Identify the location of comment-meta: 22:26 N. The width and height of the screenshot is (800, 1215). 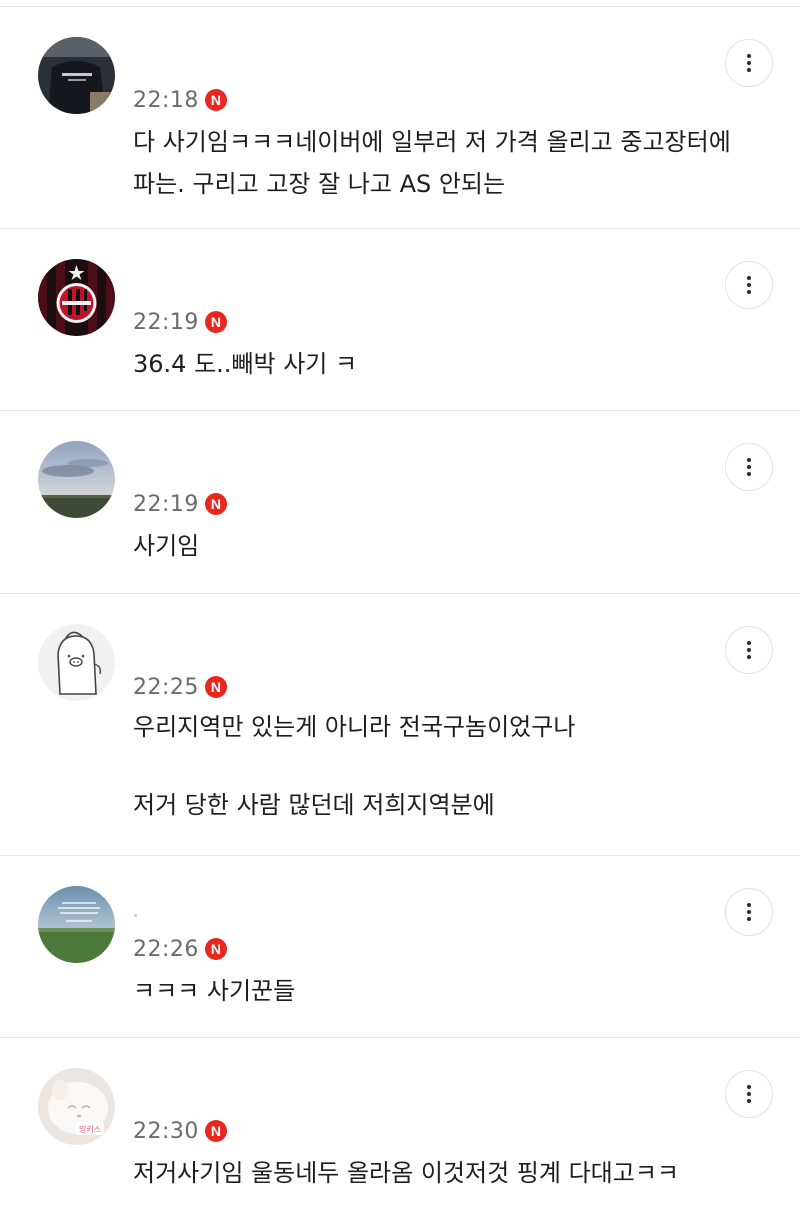
(180, 949).